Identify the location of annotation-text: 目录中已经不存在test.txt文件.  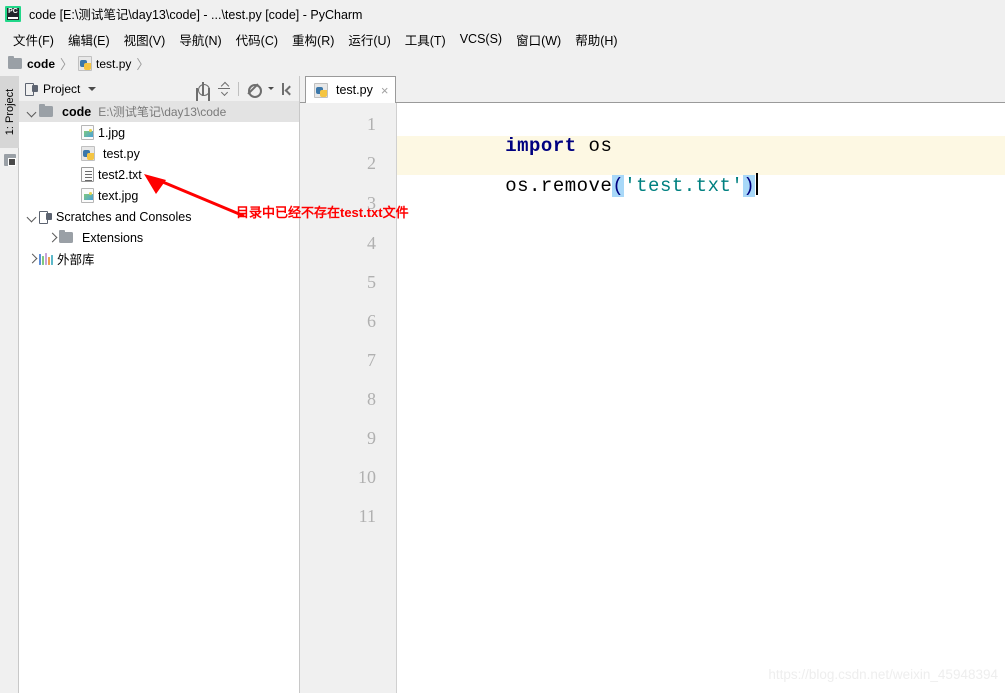
(322, 212).